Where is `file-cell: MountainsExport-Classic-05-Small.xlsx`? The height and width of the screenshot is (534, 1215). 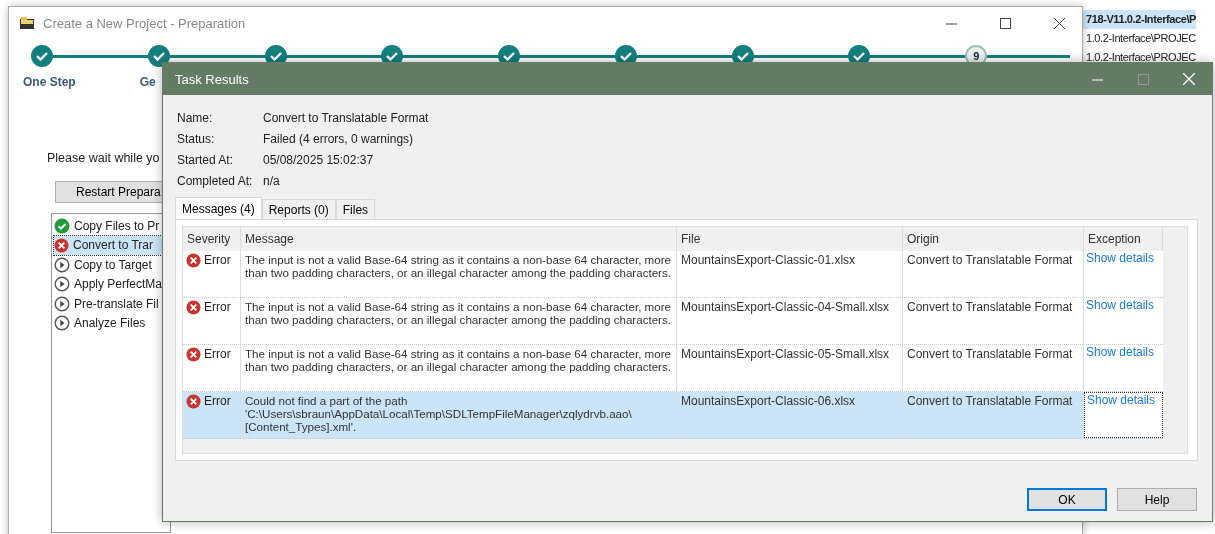
file-cell: MountainsExport-Classic-05-Small.xlsx is located at coordinates (790, 368).